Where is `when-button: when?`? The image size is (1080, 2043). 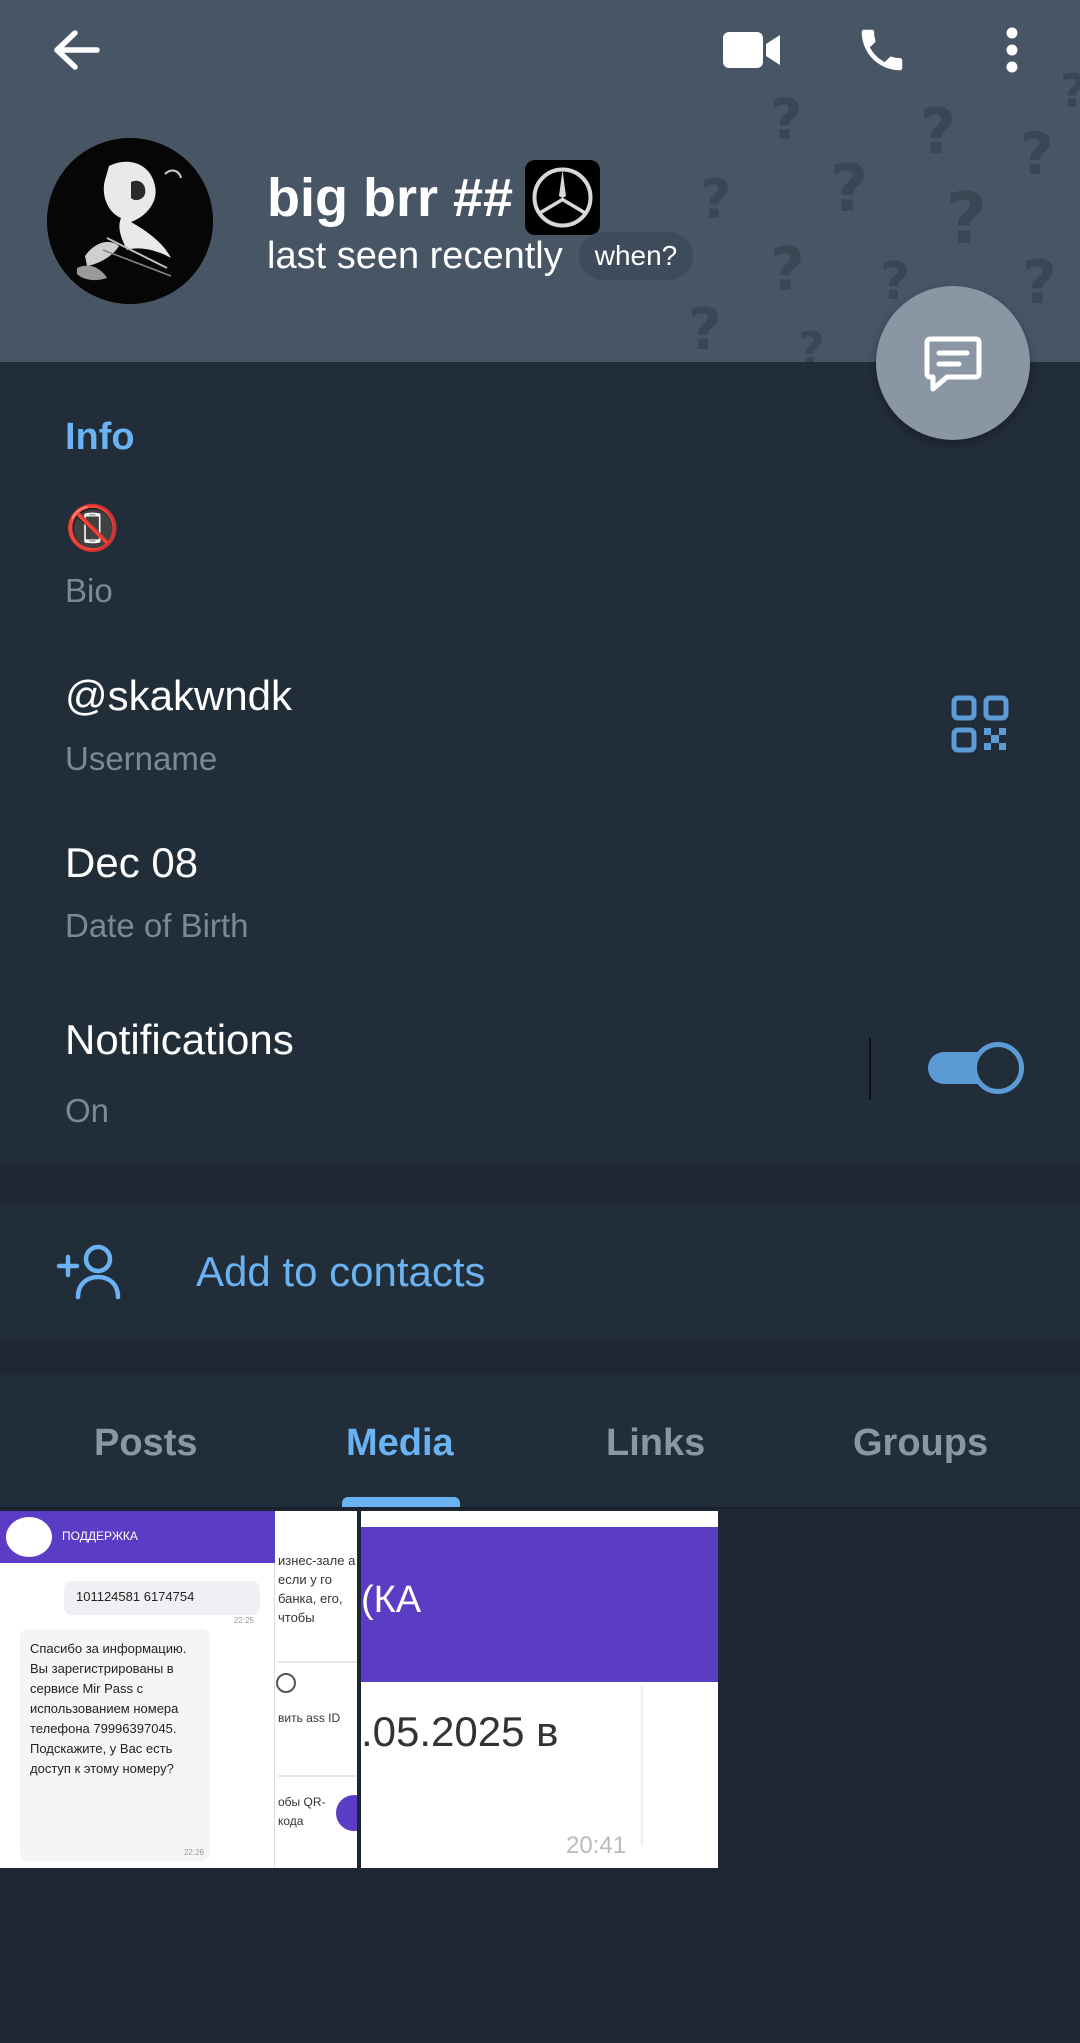
when-button: when? is located at coordinates (636, 256).